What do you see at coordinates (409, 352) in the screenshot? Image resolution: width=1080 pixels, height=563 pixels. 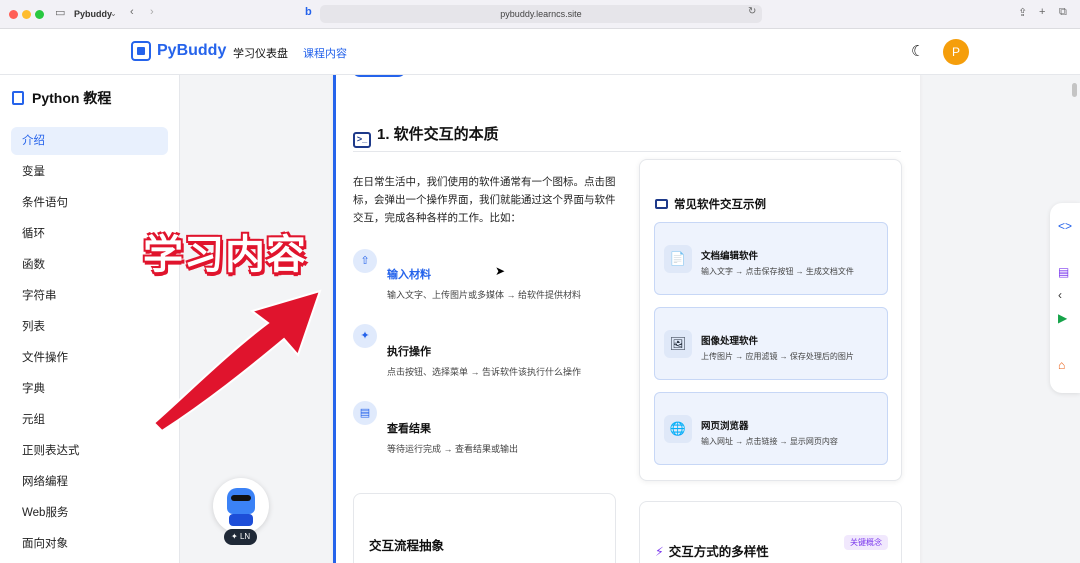 I see `step-title: 执行操作` at bounding box center [409, 352].